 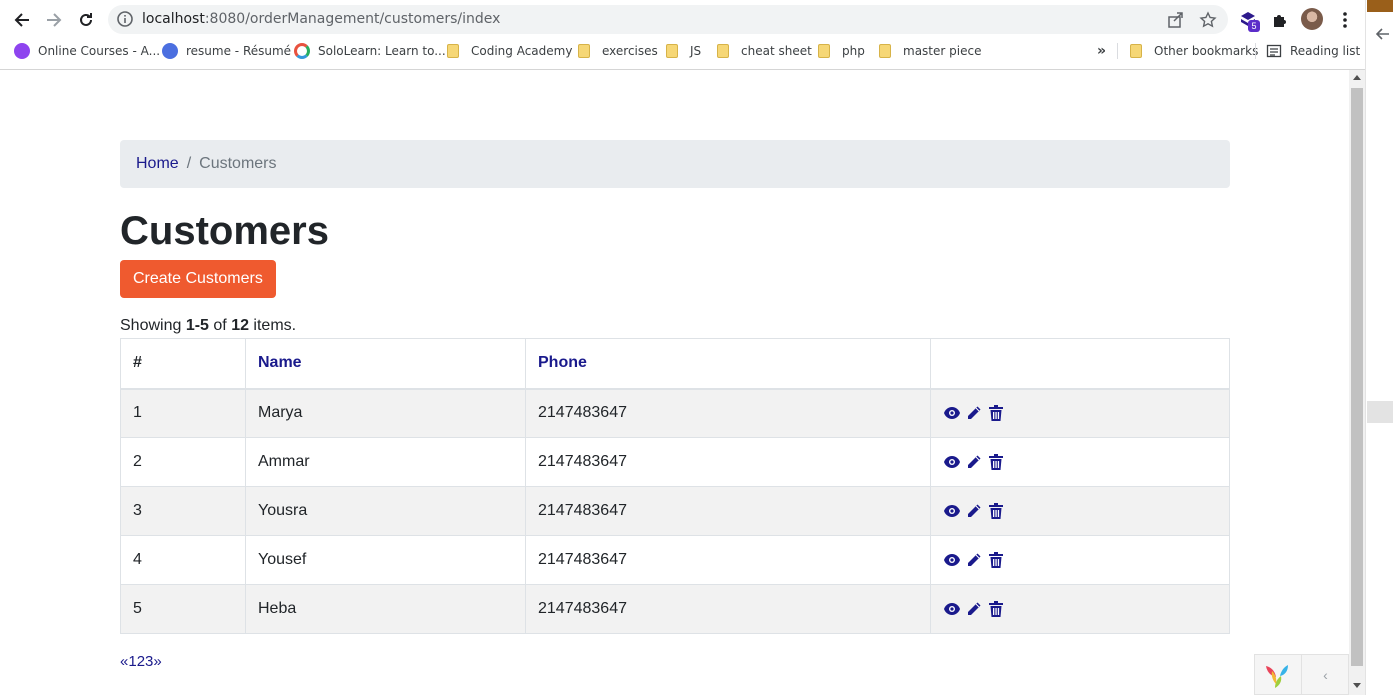 What do you see at coordinates (1248, 20) in the screenshot?
I see `extension-button: 5` at bounding box center [1248, 20].